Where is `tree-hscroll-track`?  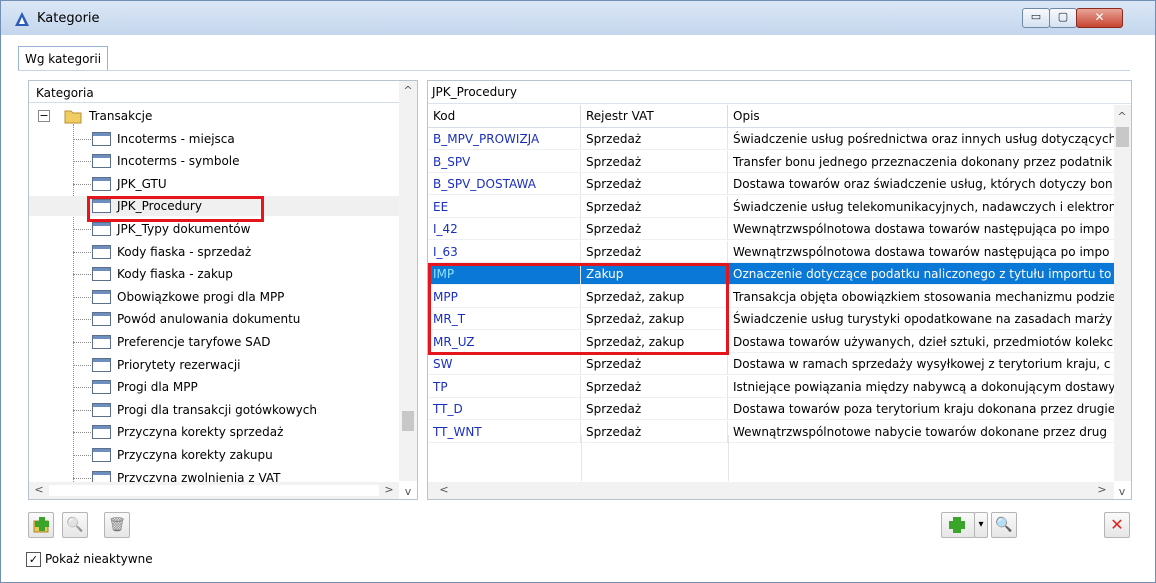 tree-hscroll-track is located at coordinates (214, 490).